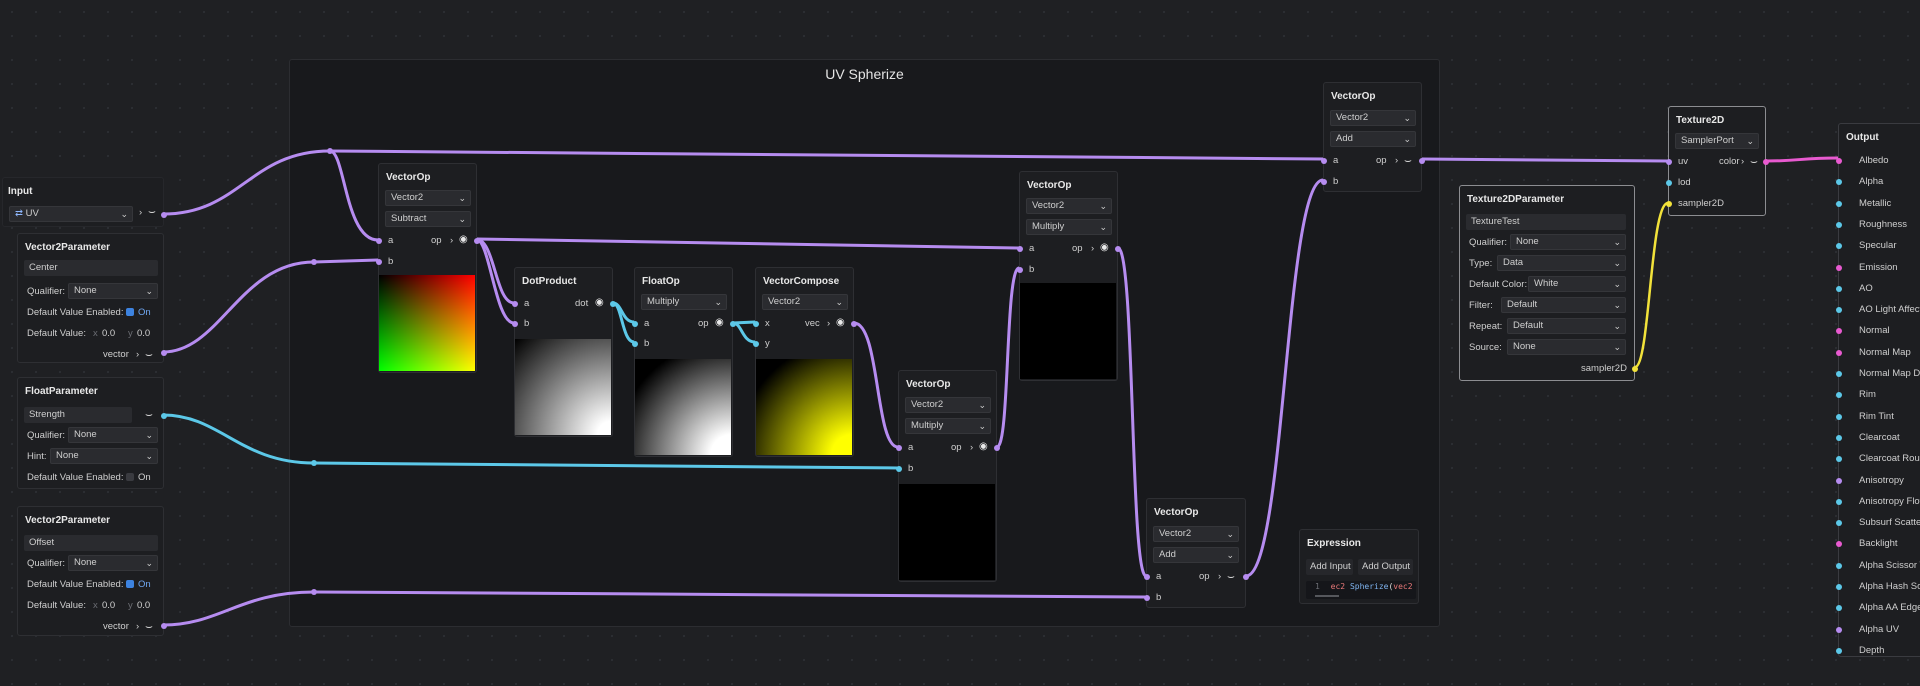  I want to click on dotproduct-node: DotProduct a dot ◉ b, so click(564, 352).